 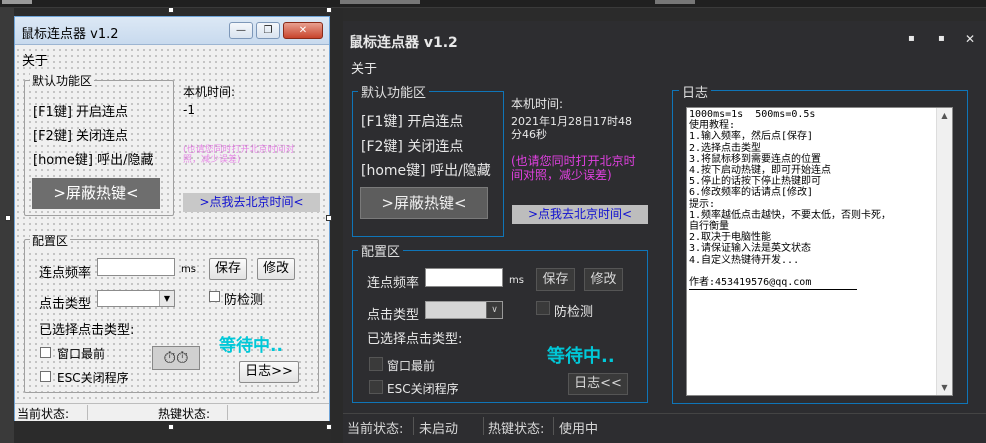 What do you see at coordinates (730, 238) in the screenshot?
I see `log-line: 2.取决于电脑性能` at bounding box center [730, 238].